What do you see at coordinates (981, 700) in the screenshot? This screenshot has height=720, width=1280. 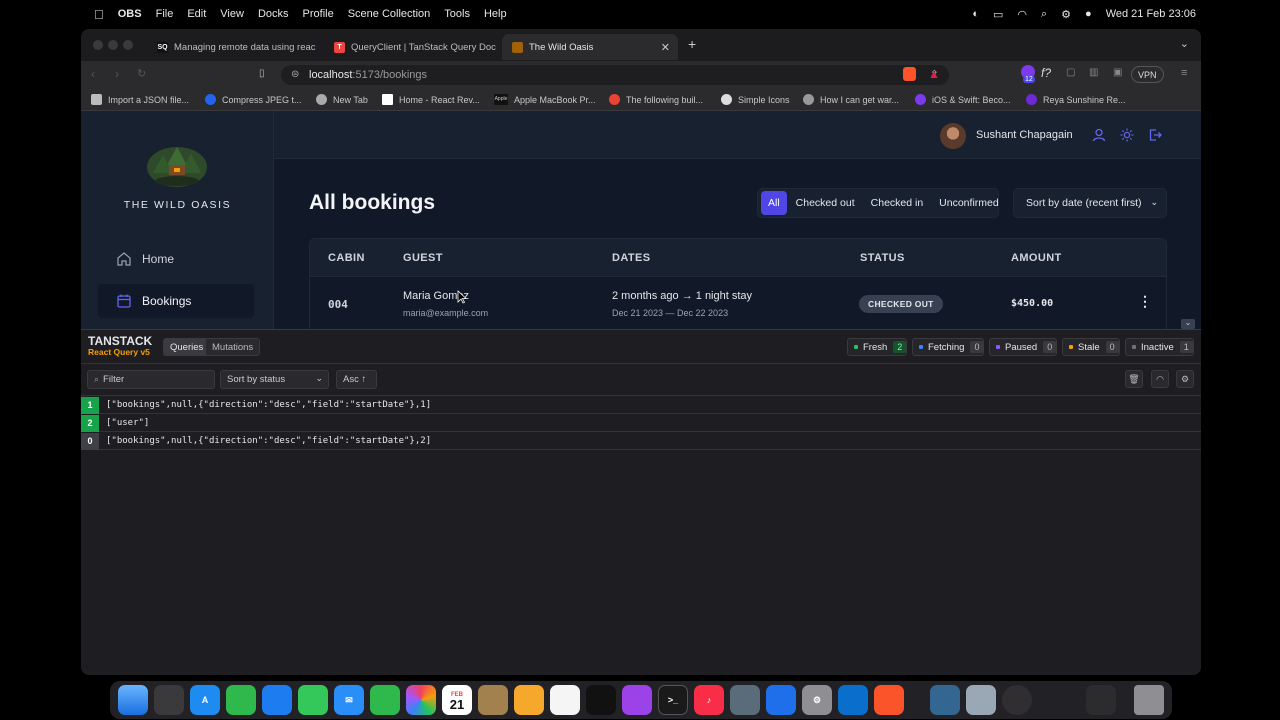 I see `preview-icon` at bounding box center [981, 700].